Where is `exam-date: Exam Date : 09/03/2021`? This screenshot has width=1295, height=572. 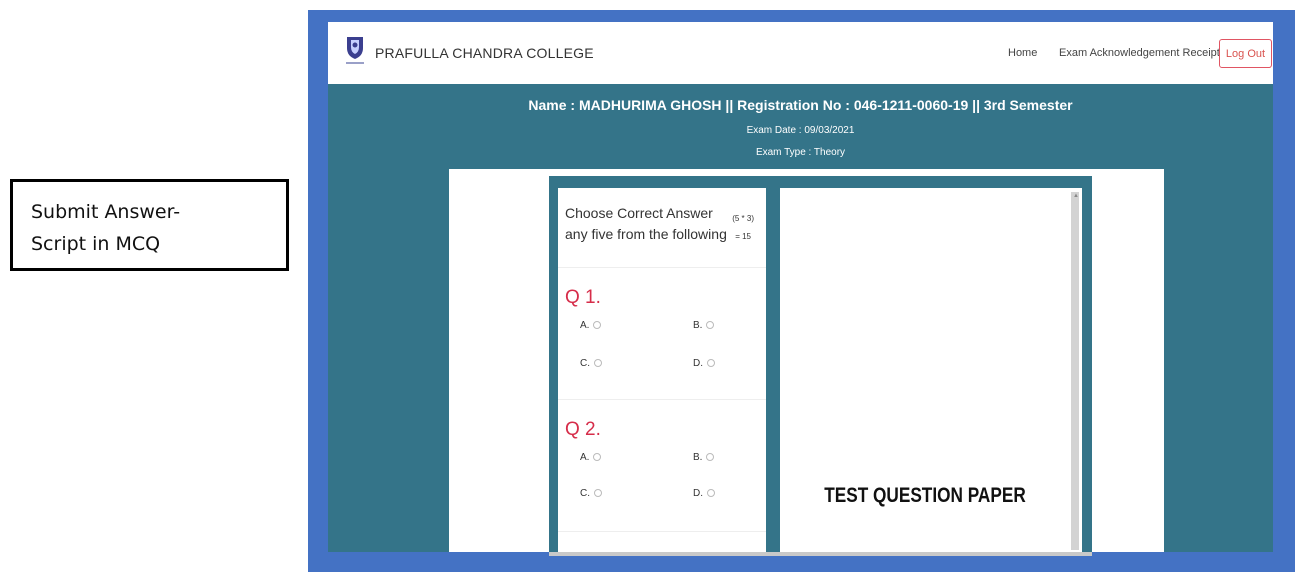 exam-date: Exam Date : 09/03/2021 is located at coordinates (800, 130).